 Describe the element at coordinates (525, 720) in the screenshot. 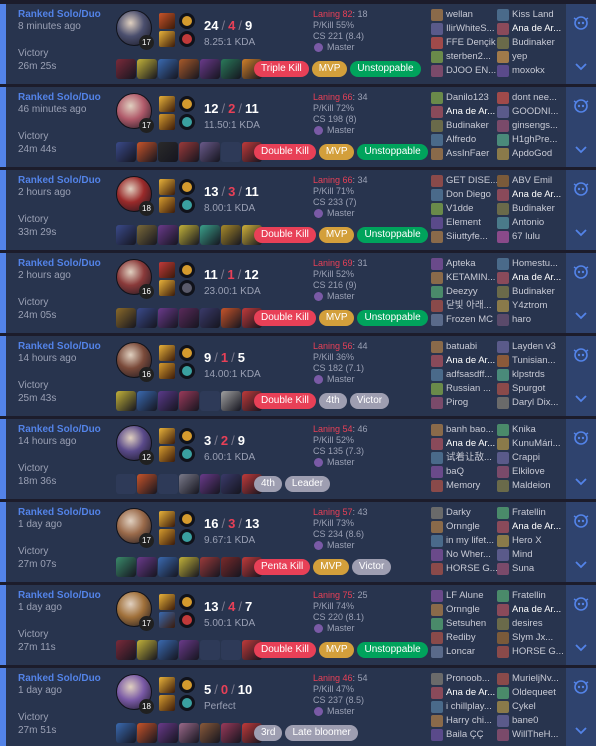

I see `player-name: bane0` at that location.